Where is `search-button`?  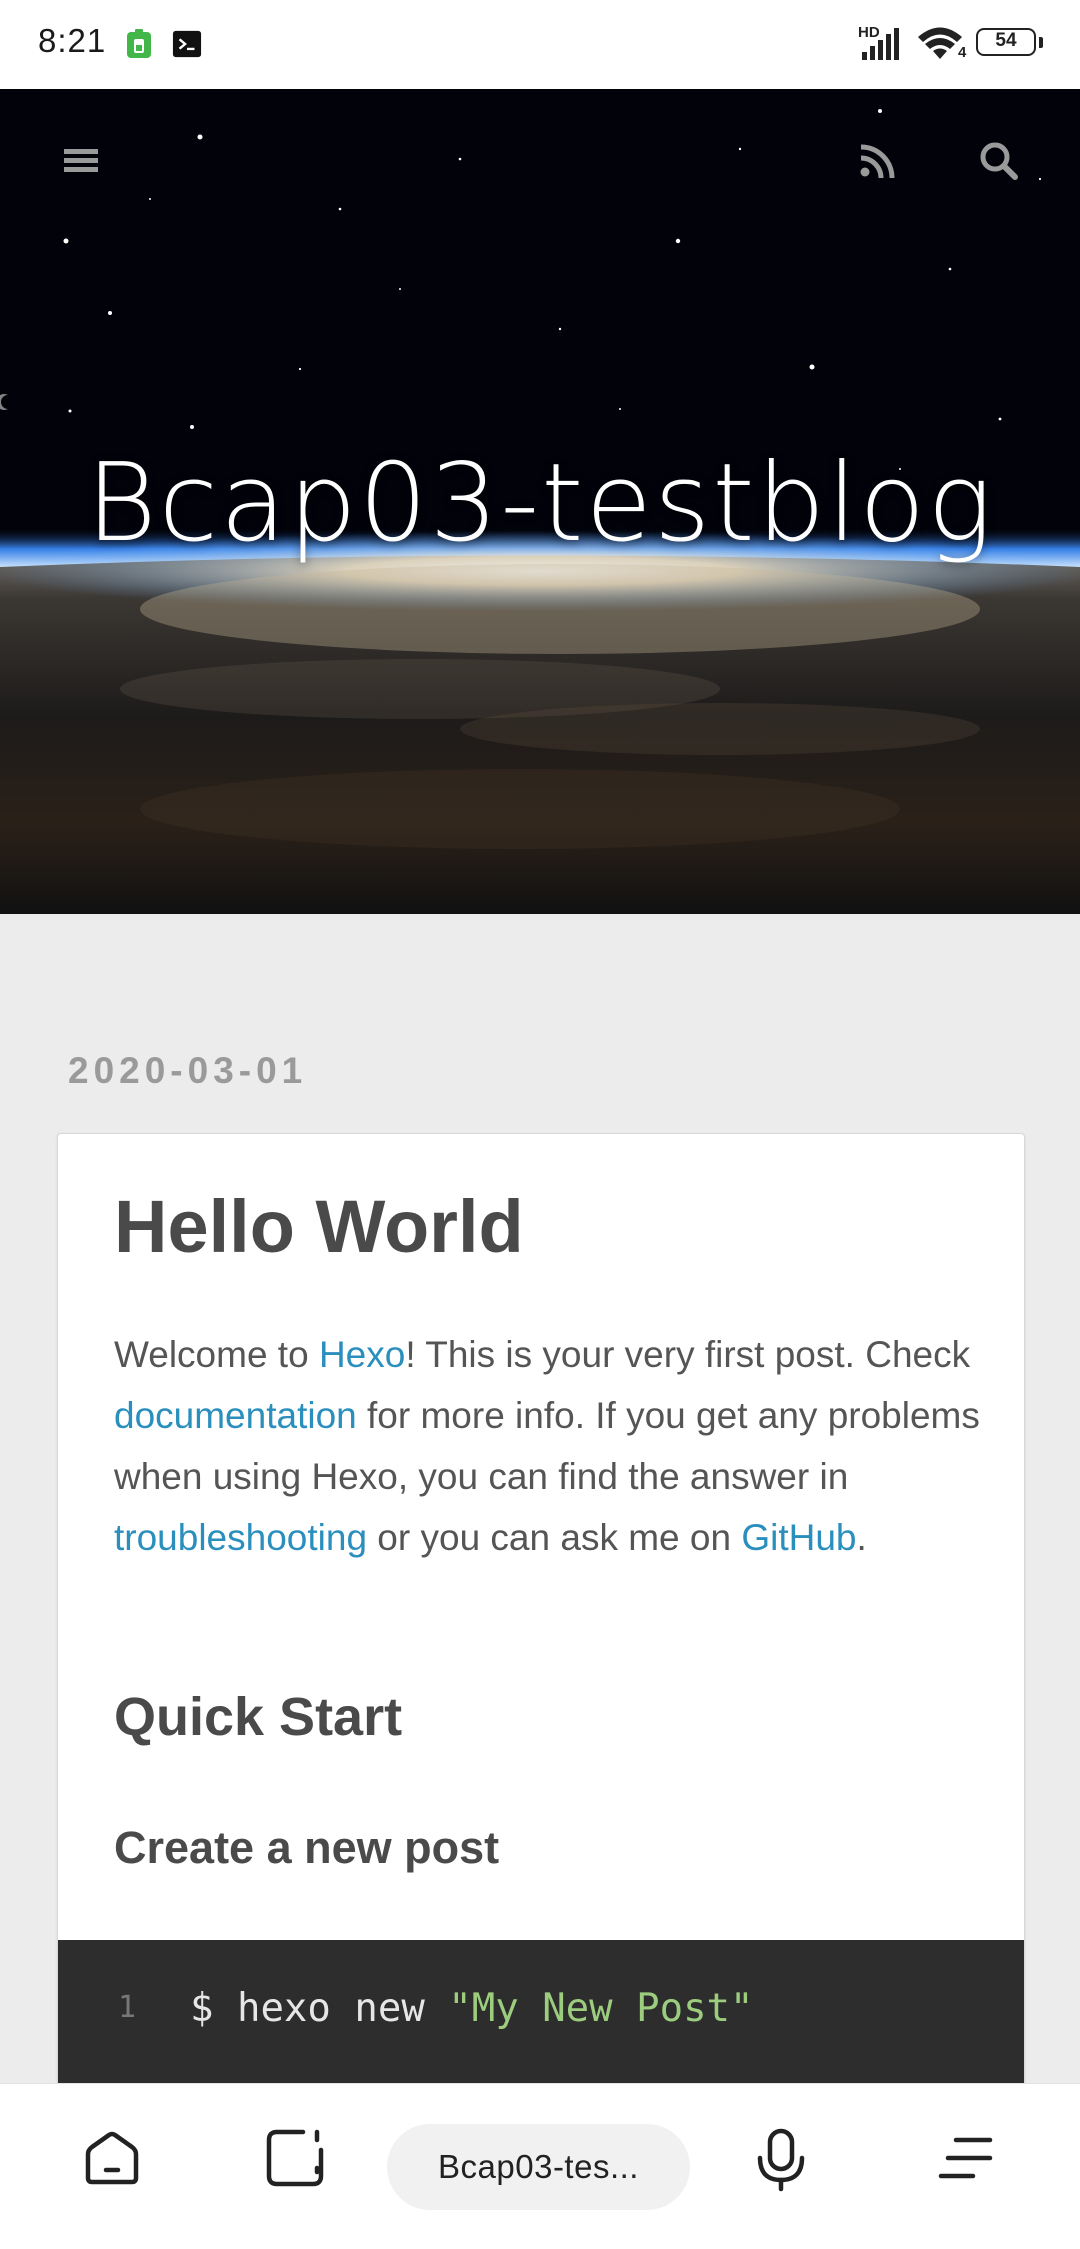 search-button is located at coordinates (999, 161).